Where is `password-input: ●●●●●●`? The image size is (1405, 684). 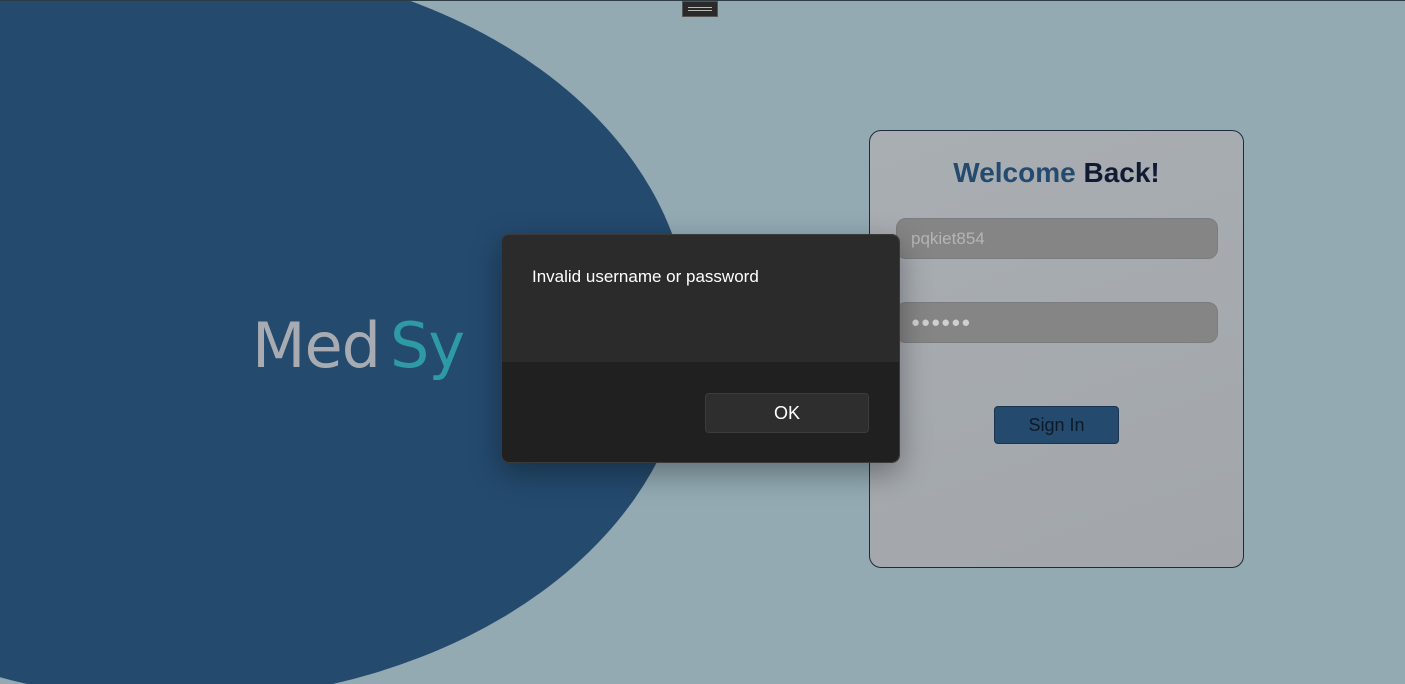 password-input: ●●●●●● is located at coordinates (1057, 322).